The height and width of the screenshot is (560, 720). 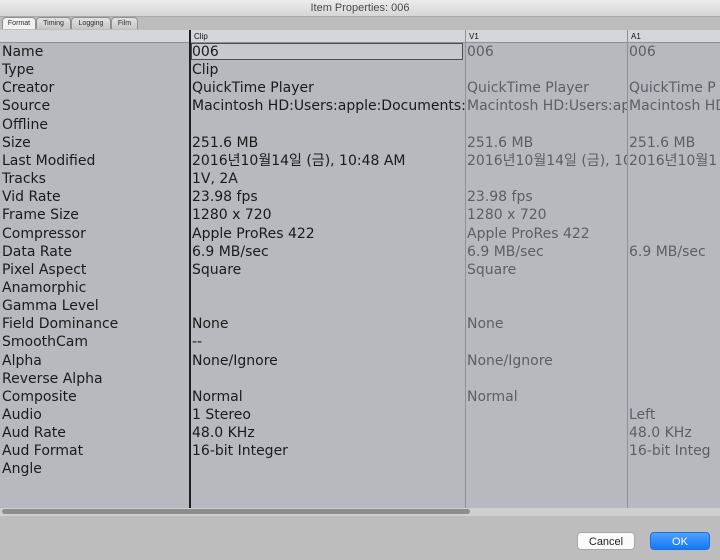 What do you see at coordinates (45, 342) in the screenshot?
I see `property-label: SmoothCam` at bounding box center [45, 342].